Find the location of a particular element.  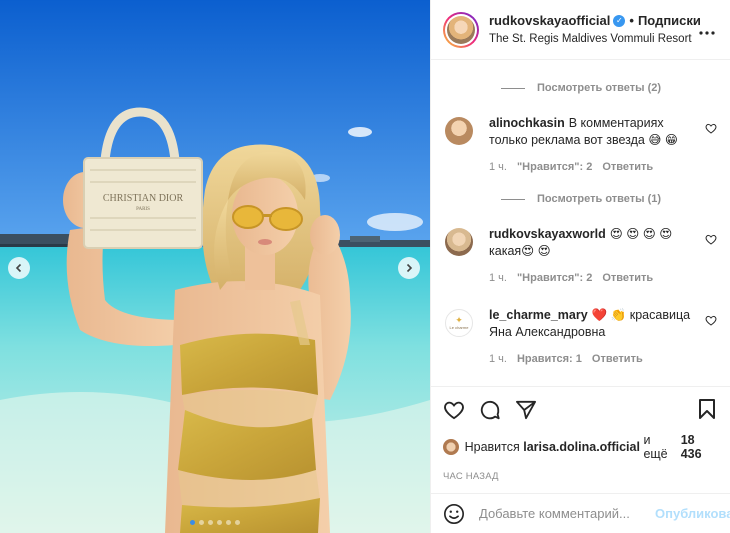

comment-avatar: ✦ Le charme is located at coordinates (459, 323).